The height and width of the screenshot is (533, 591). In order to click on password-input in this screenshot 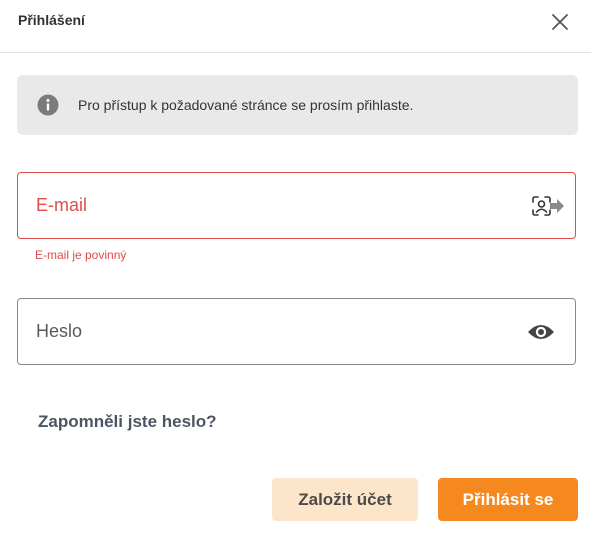, I will do `click(276, 331)`.